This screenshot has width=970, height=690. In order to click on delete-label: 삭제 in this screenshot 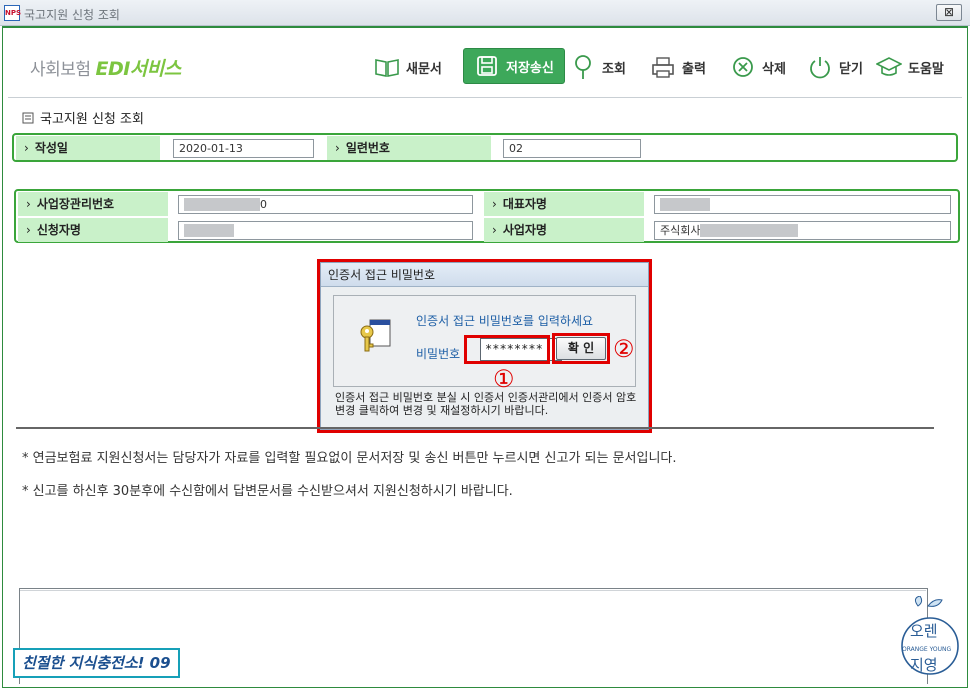, I will do `click(774, 69)`.